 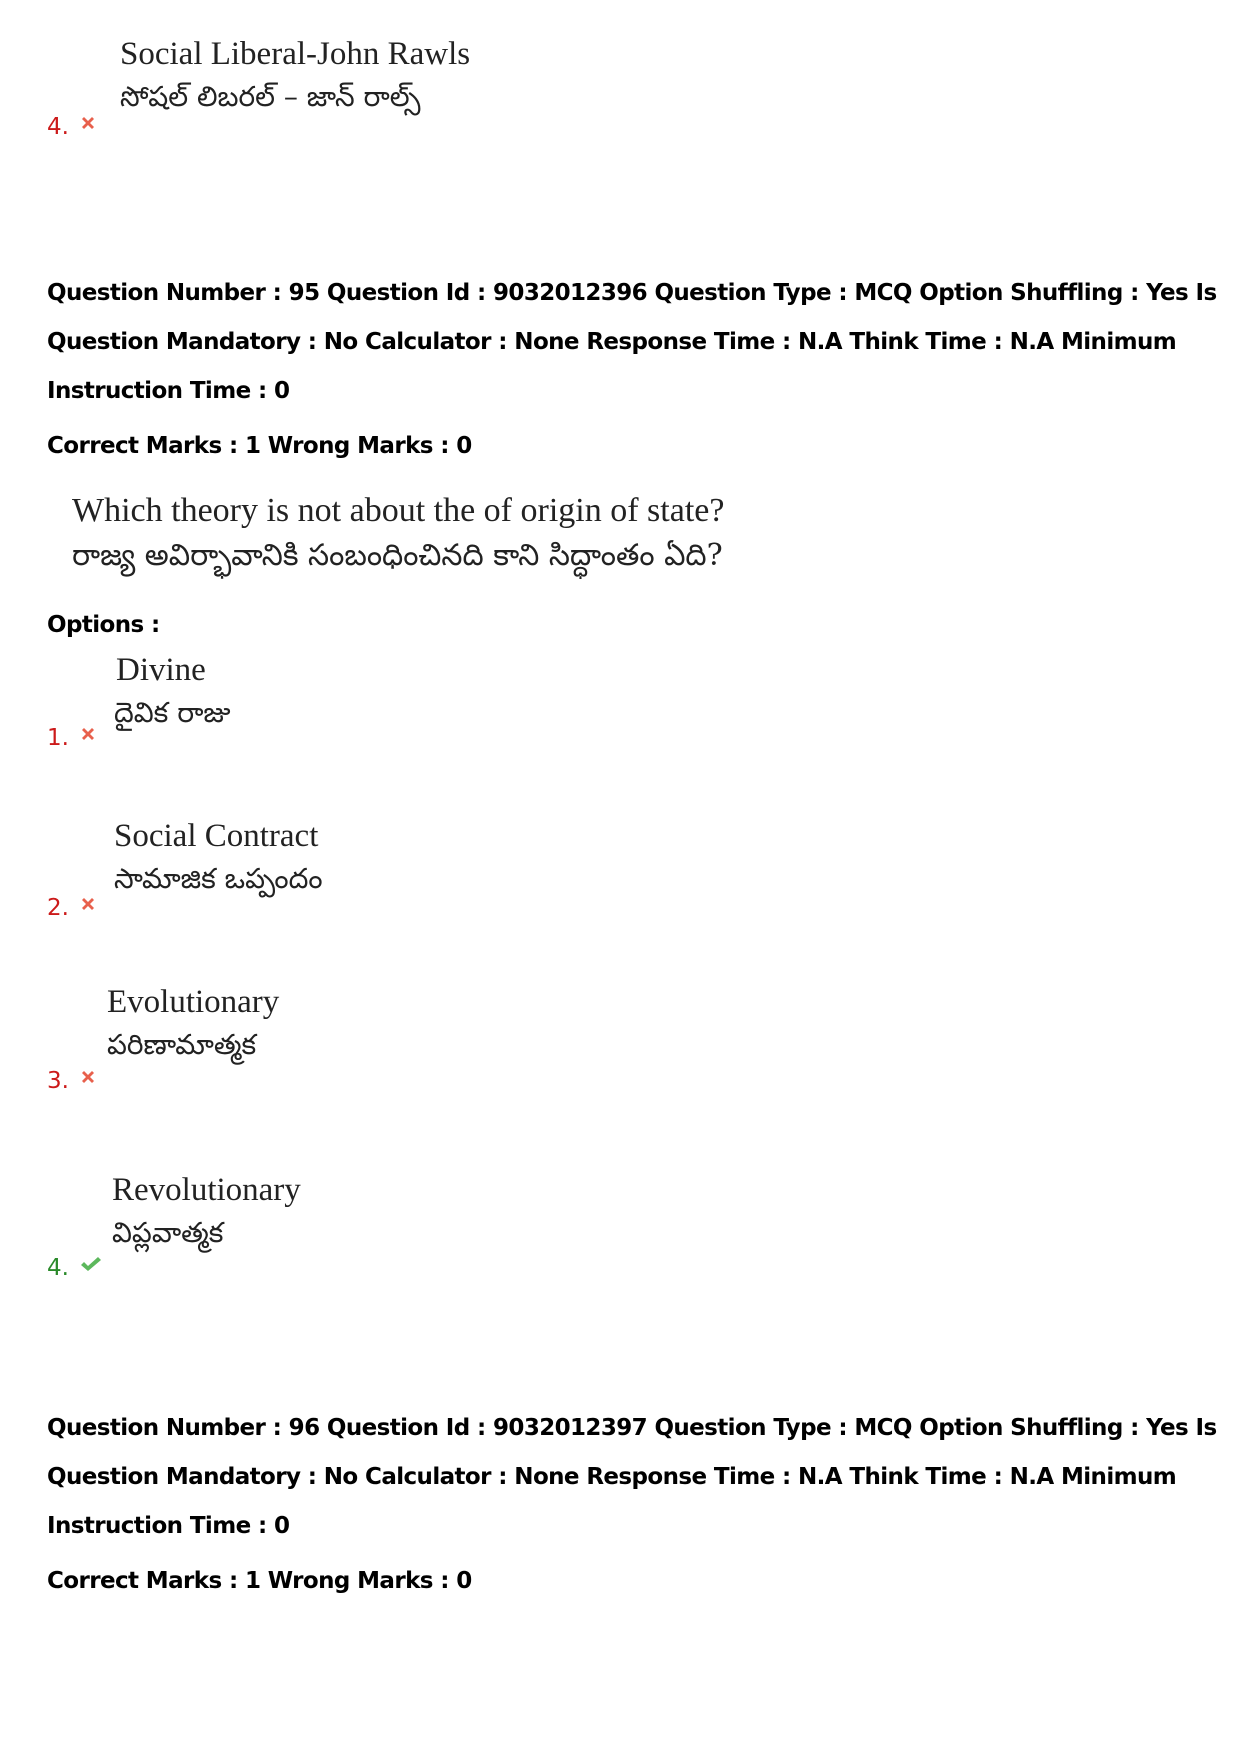 I want to click on option-text-te: విప్లవాత్మక, so click(x=168, y=1232).